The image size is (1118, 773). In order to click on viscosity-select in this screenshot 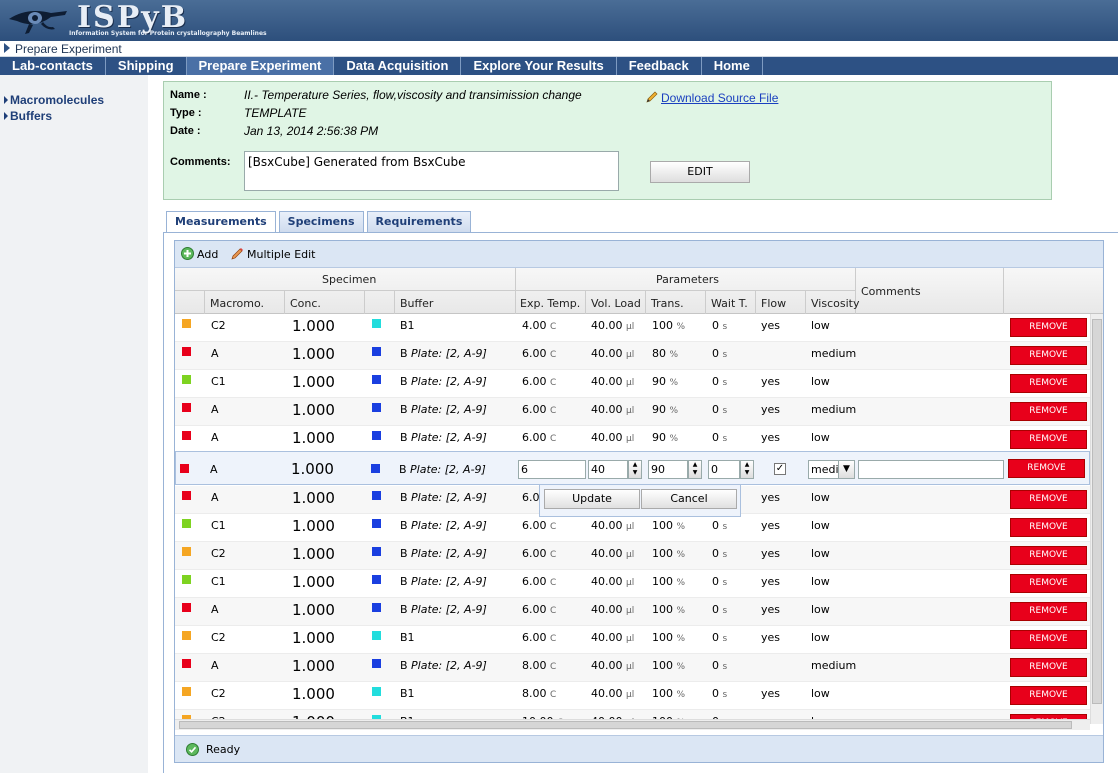, I will do `click(825, 469)`.